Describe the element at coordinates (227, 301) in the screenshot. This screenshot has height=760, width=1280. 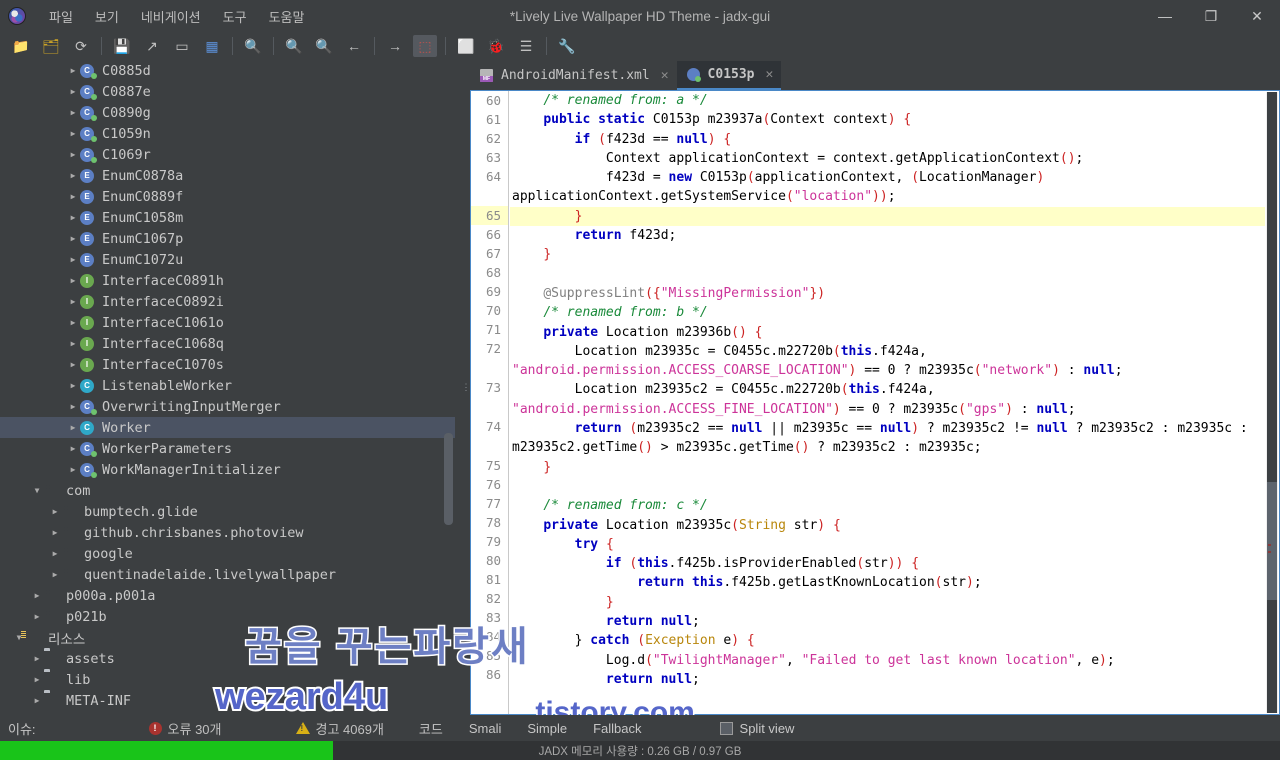
I see `tree-item: ▶ I InterfaceC0892i` at that location.